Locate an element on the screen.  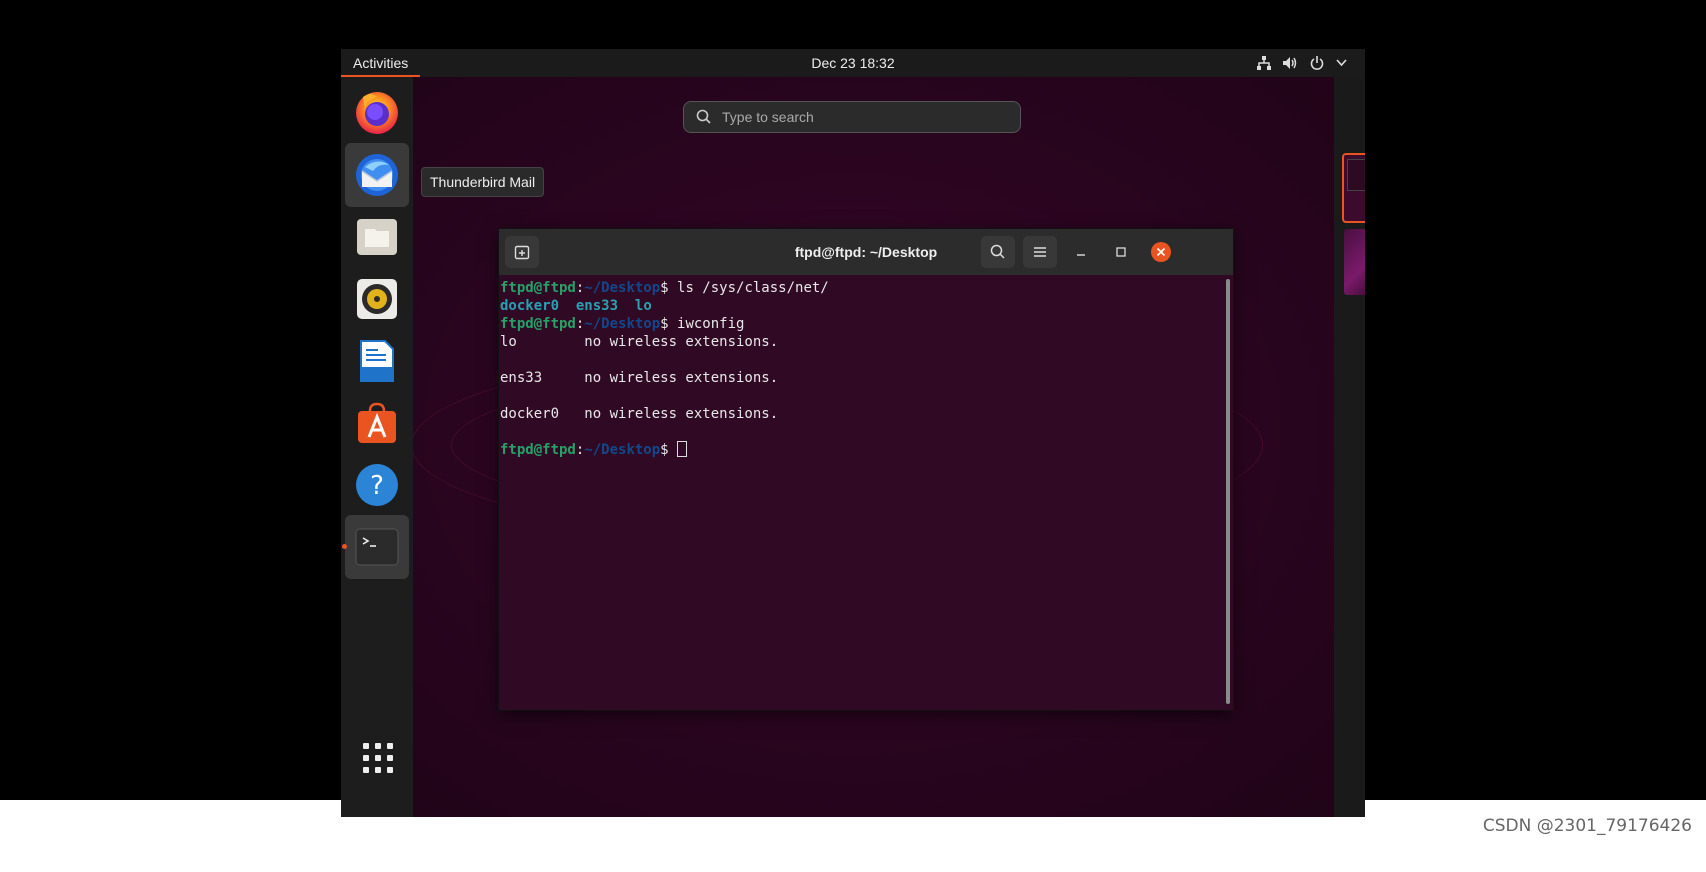
close-icon is located at coordinates (1161, 252).